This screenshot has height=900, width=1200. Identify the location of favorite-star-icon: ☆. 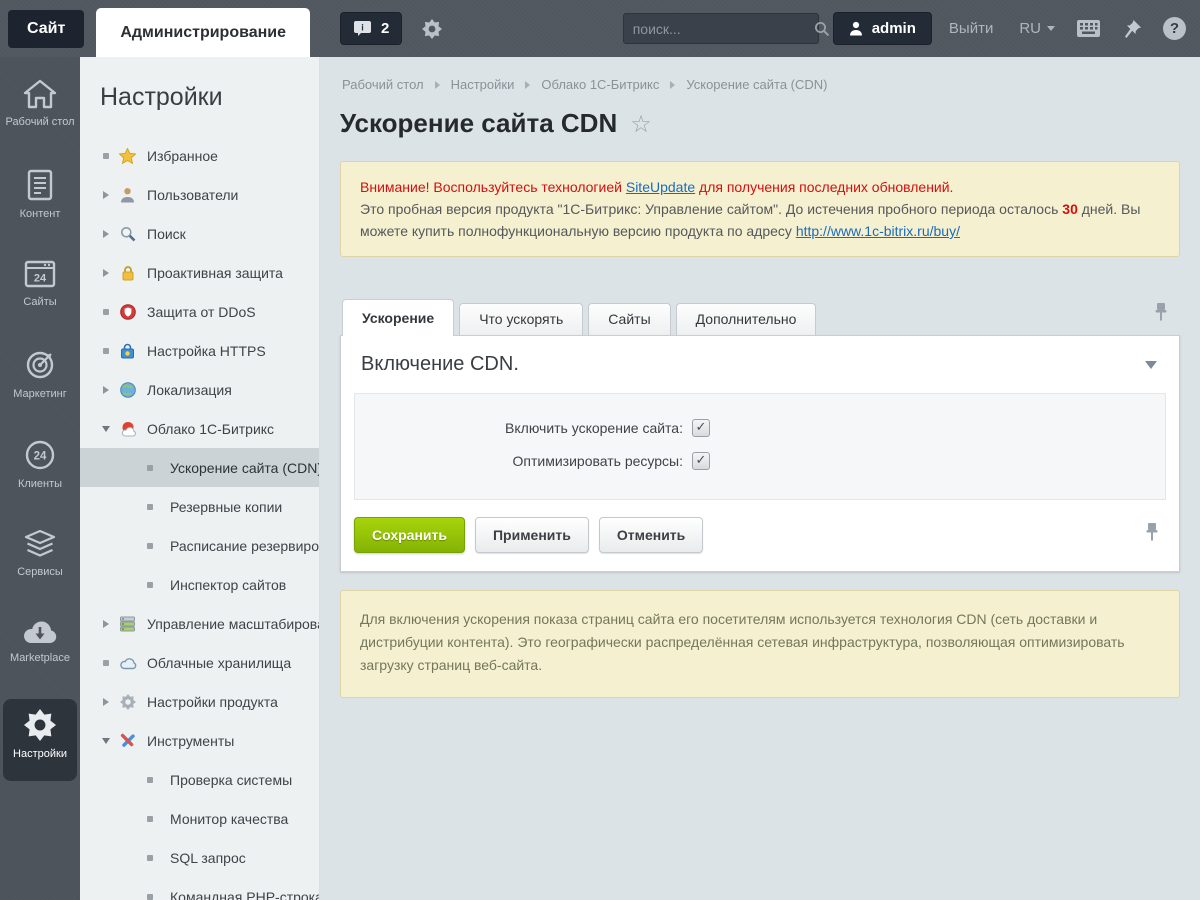
(641, 124).